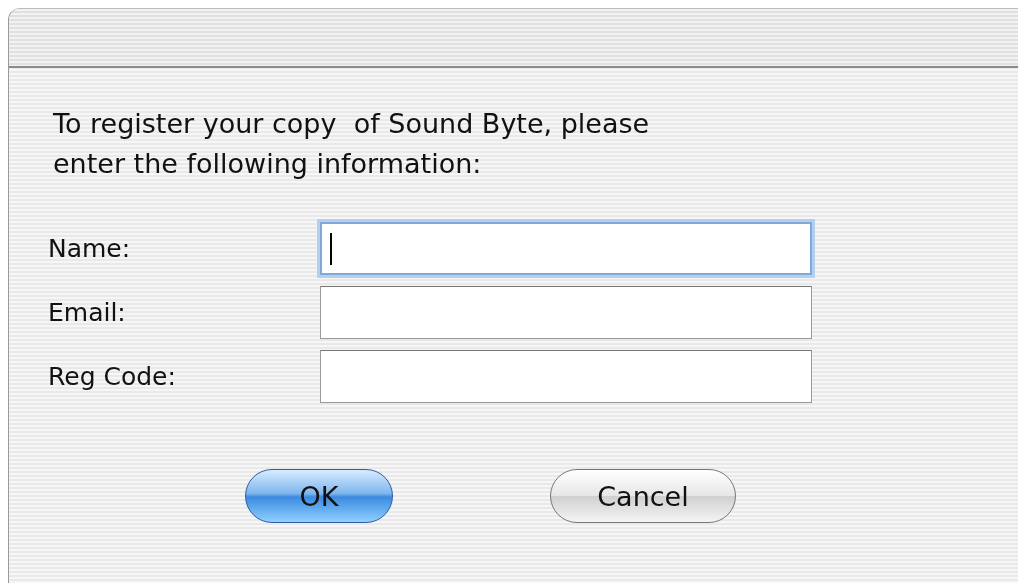 This screenshot has width=1018, height=583. What do you see at coordinates (90, 248) in the screenshot?
I see `field-label: Name:` at bounding box center [90, 248].